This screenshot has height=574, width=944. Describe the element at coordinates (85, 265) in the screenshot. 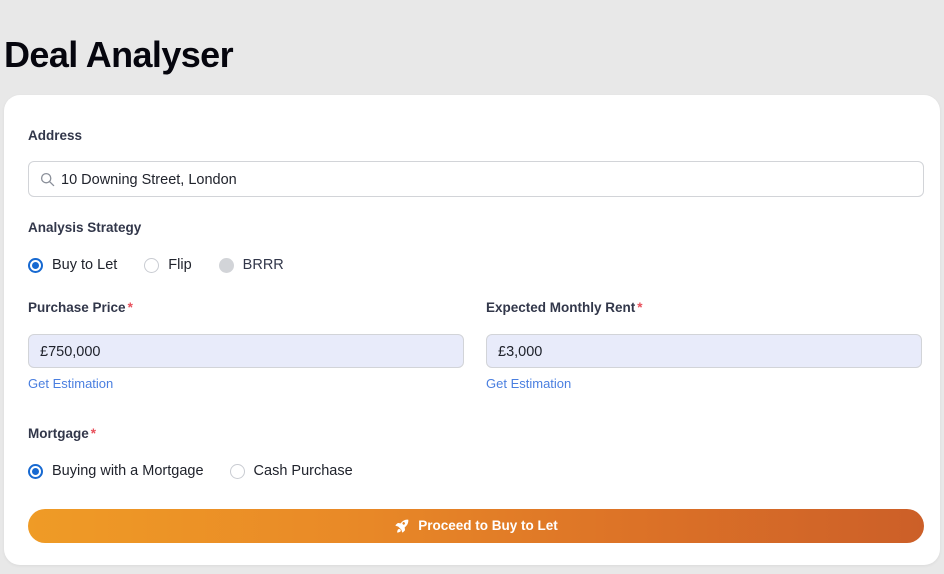

I see `strategy-option-label: Buy to Let` at that location.